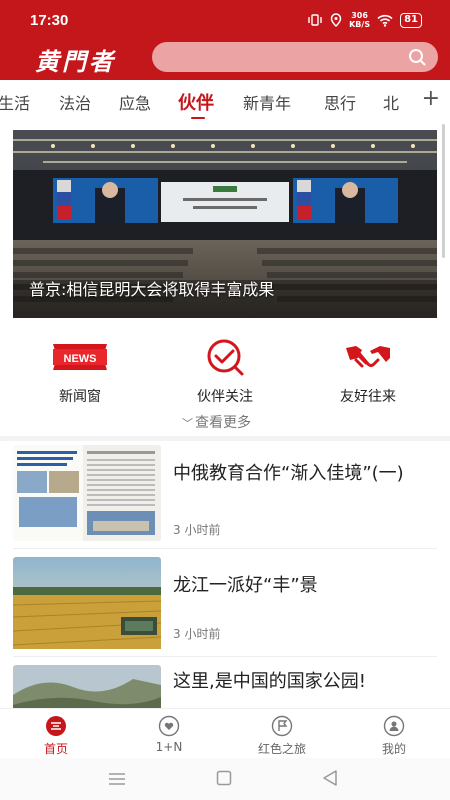 This screenshot has height=800, width=450. I want to click on speed-value: 306, so click(359, 15).